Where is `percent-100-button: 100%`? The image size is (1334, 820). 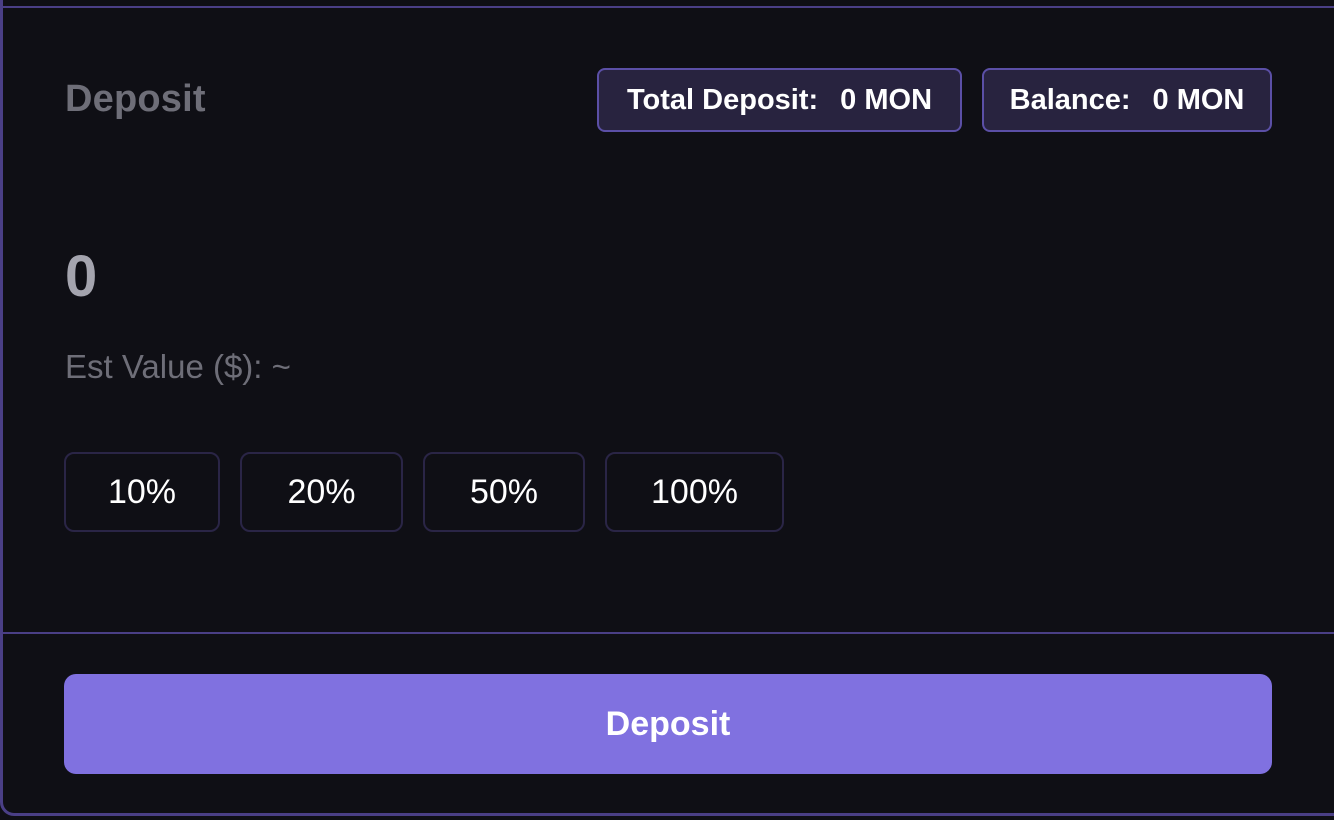 percent-100-button: 100% is located at coordinates (694, 492).